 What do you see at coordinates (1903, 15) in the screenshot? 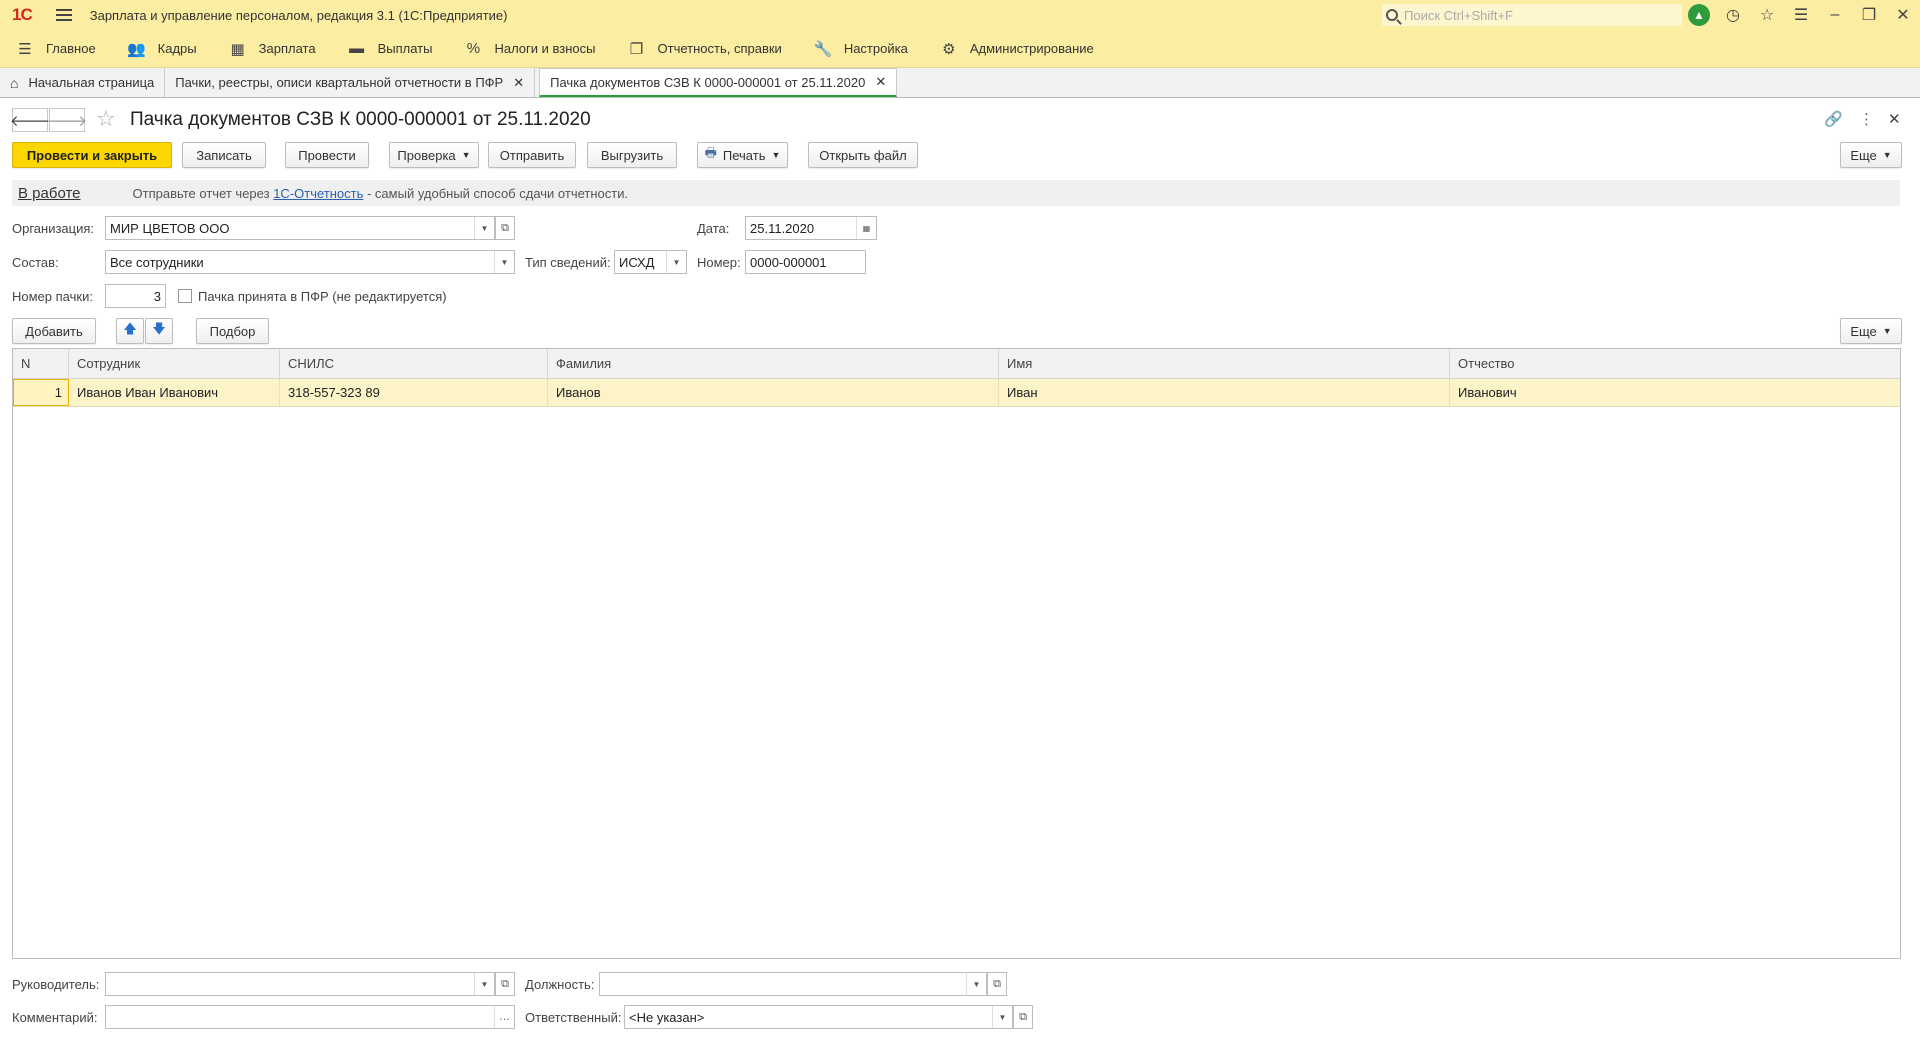
I see `close-window-icon: ✕` at bounding box center [1903, 15].